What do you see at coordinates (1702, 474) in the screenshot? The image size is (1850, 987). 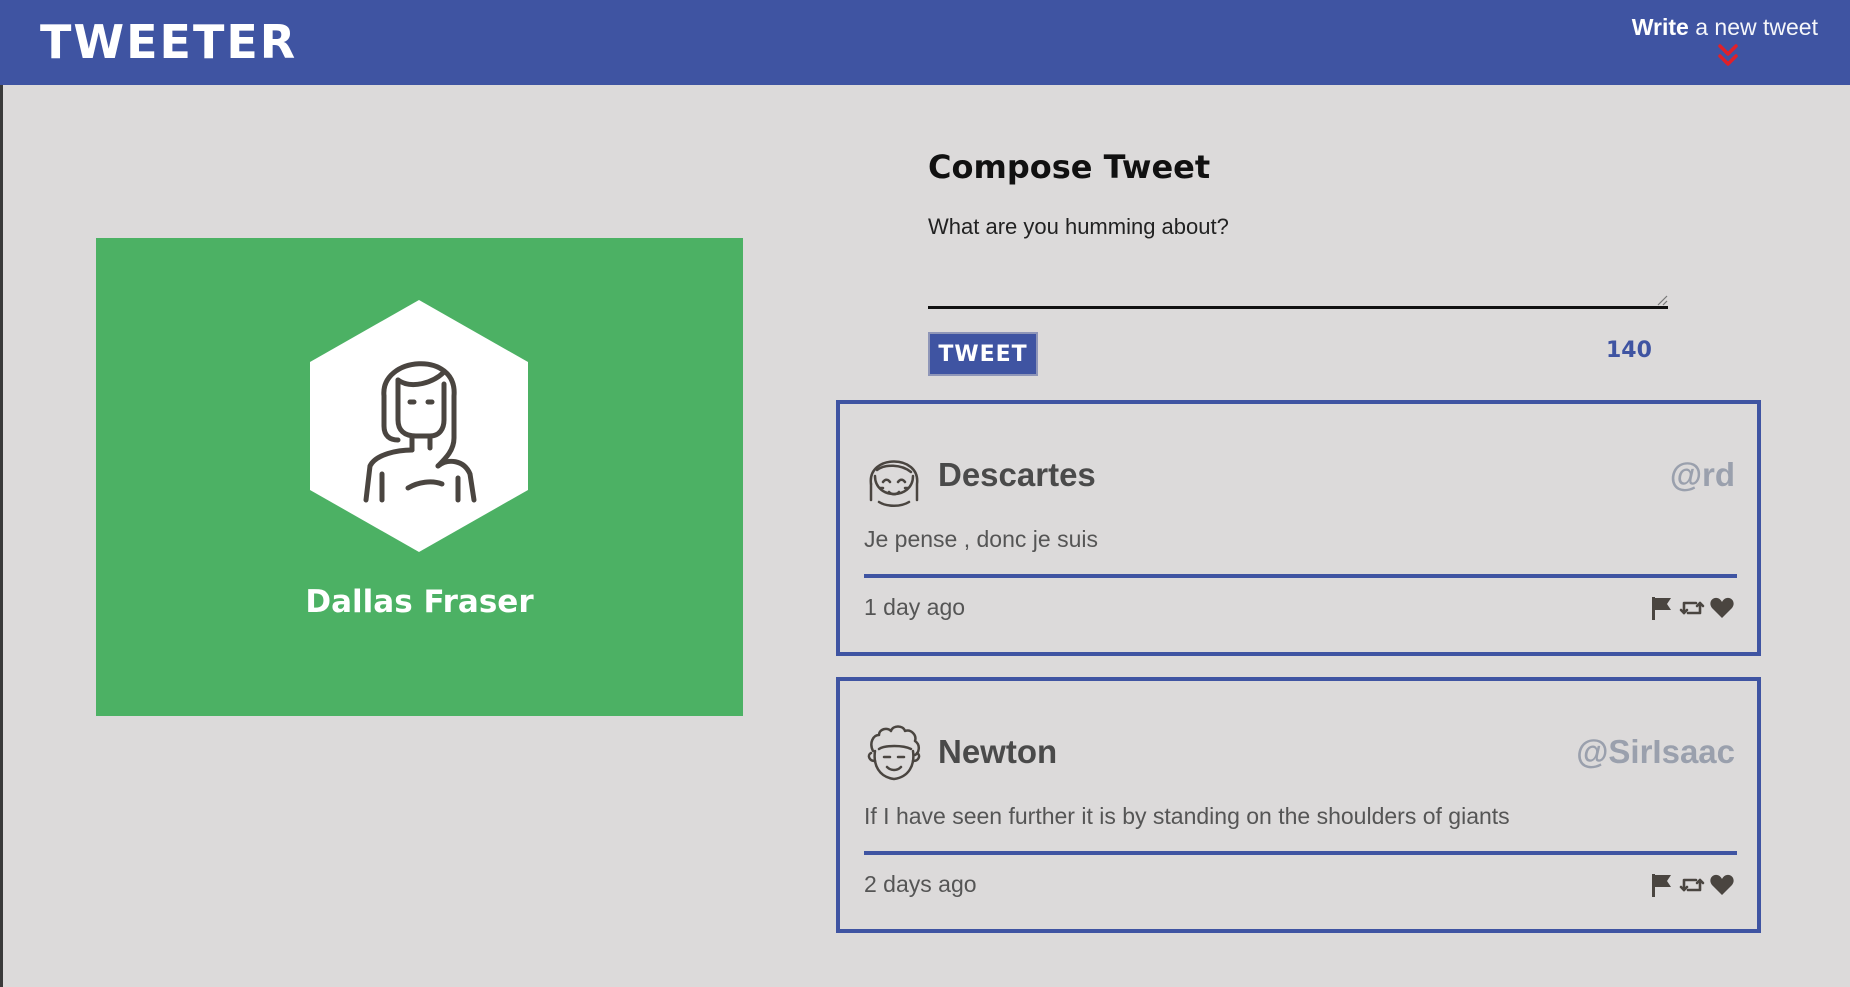 I see `tweet-author-handle: @rd` at bounding box center [1702, 474].